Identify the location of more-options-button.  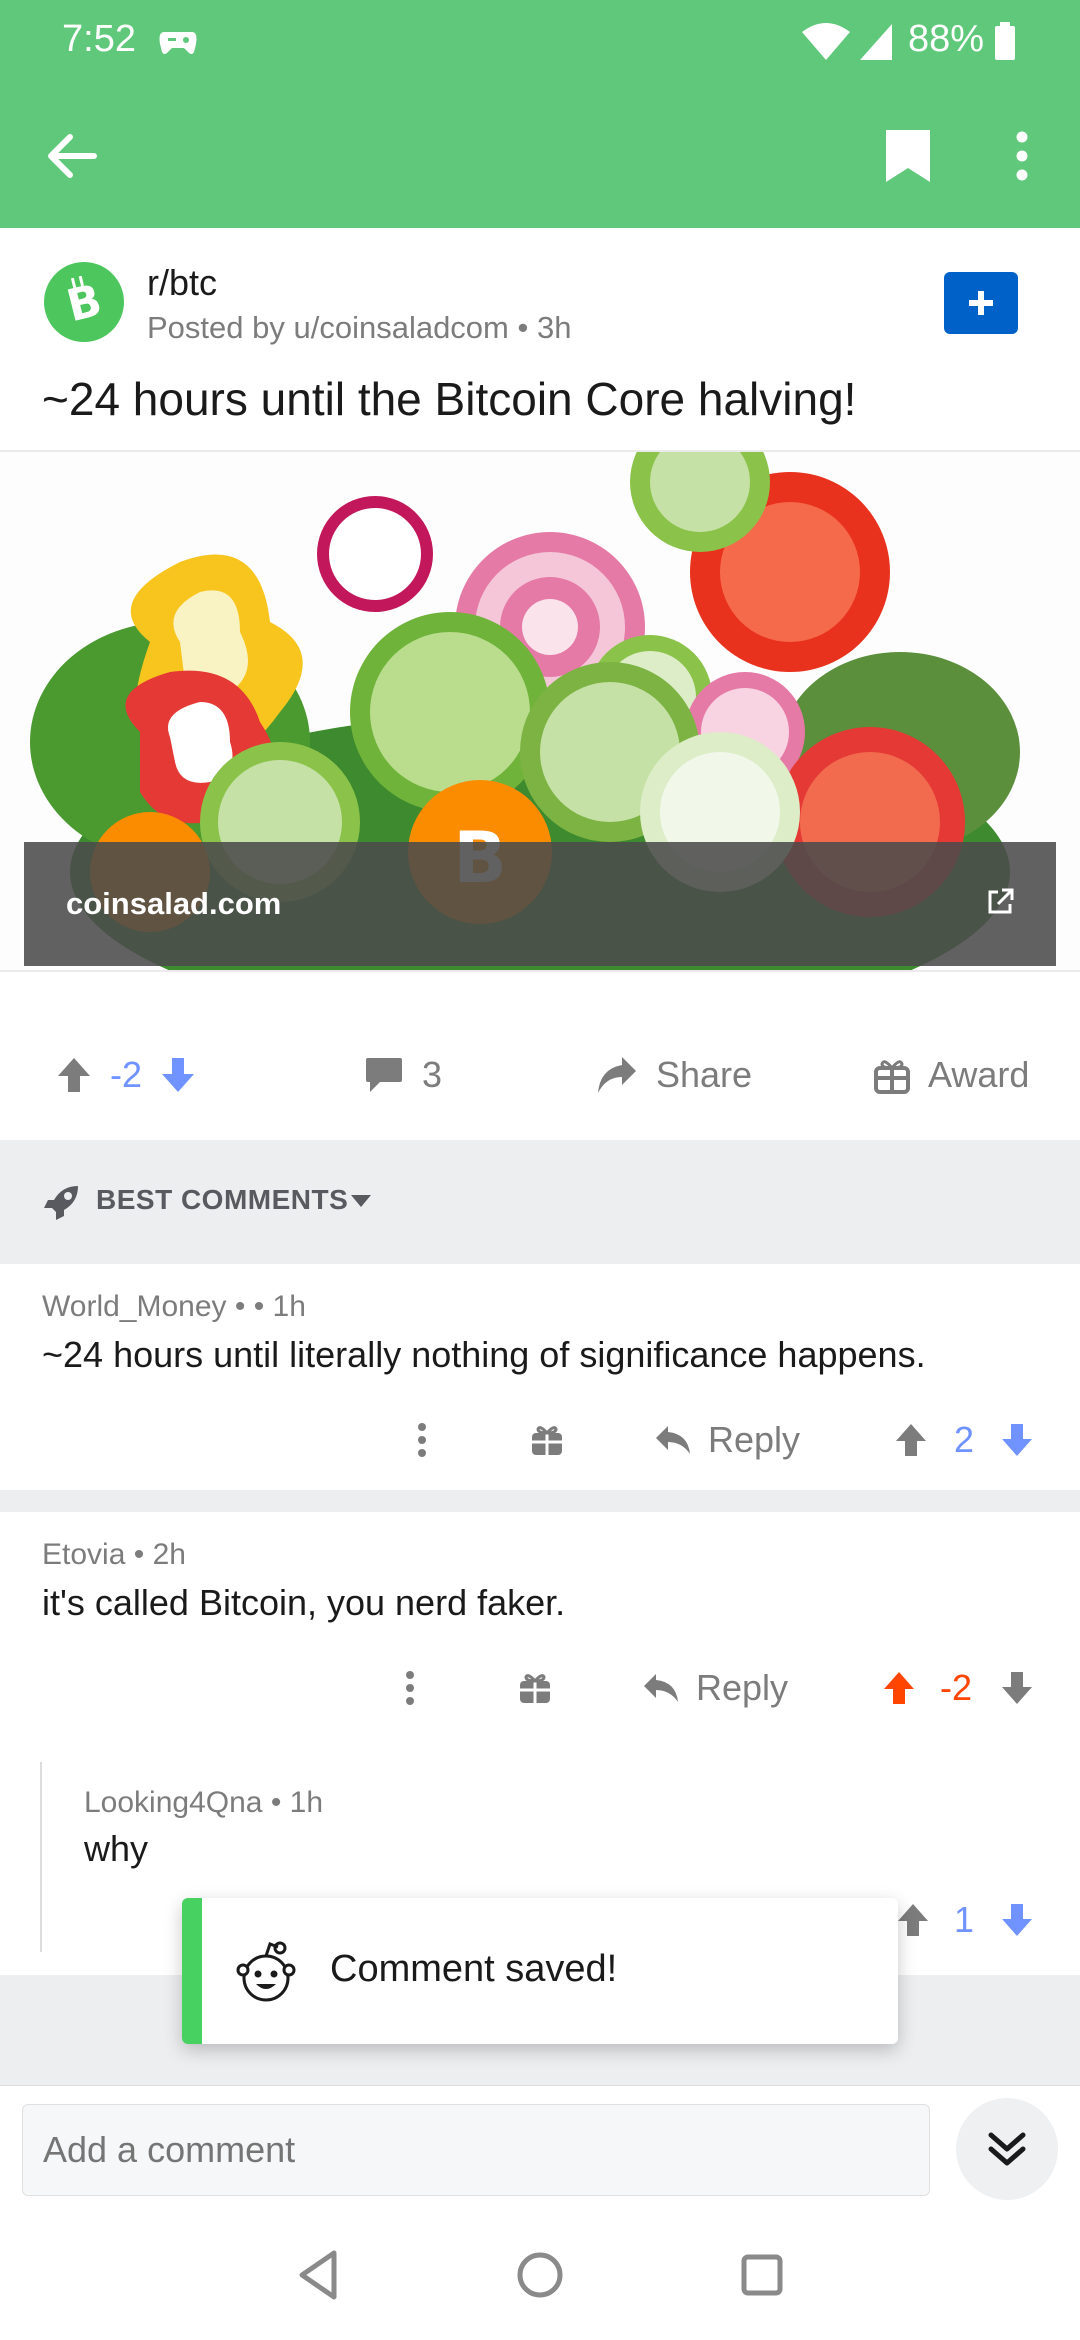
(1022, 156).